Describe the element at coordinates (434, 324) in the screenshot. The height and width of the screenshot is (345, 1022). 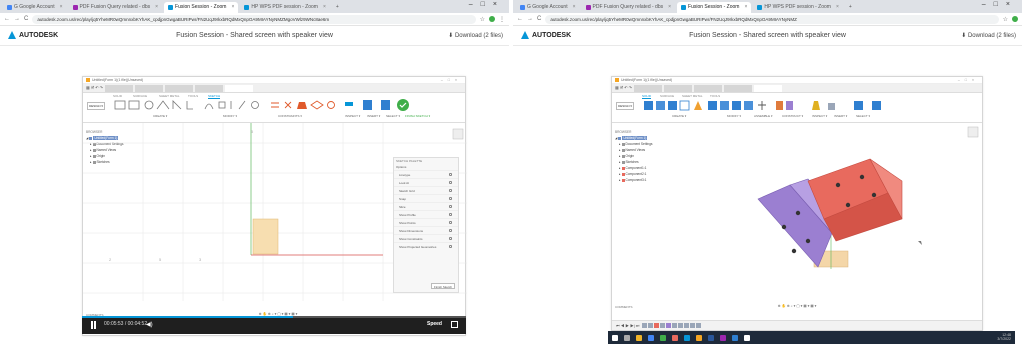
I see `speed-button: Speed` at that location.